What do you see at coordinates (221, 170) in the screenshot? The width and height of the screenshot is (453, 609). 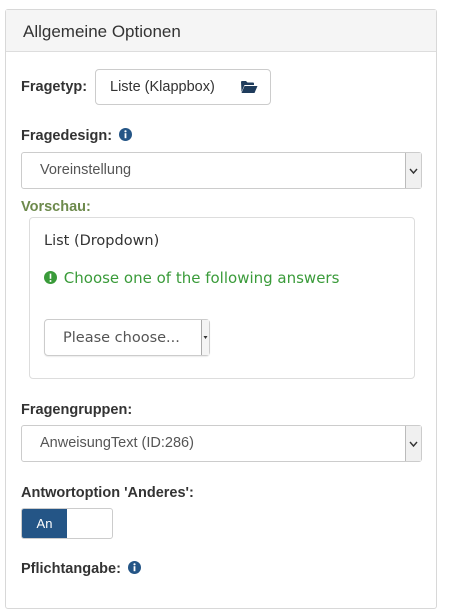 I see `question-design-select: Voreinstellung` at bounding box center [221, 170].